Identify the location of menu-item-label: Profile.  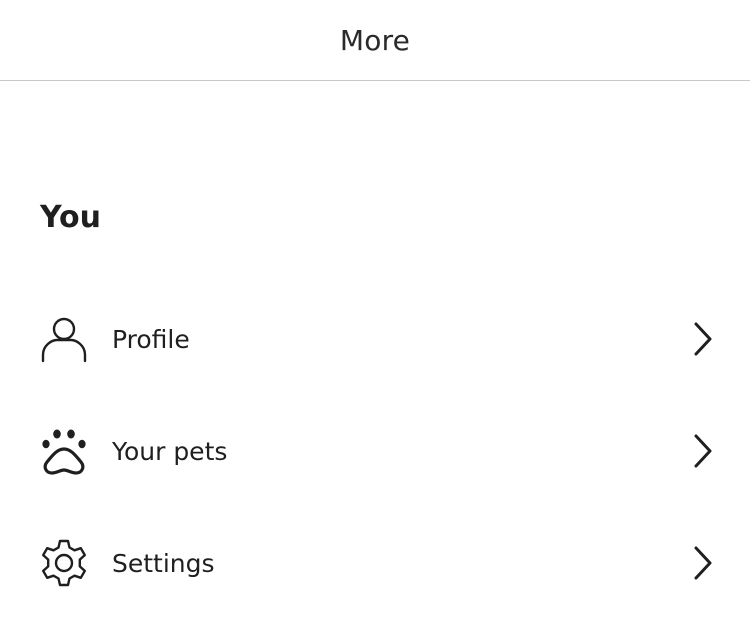
(151, 339).